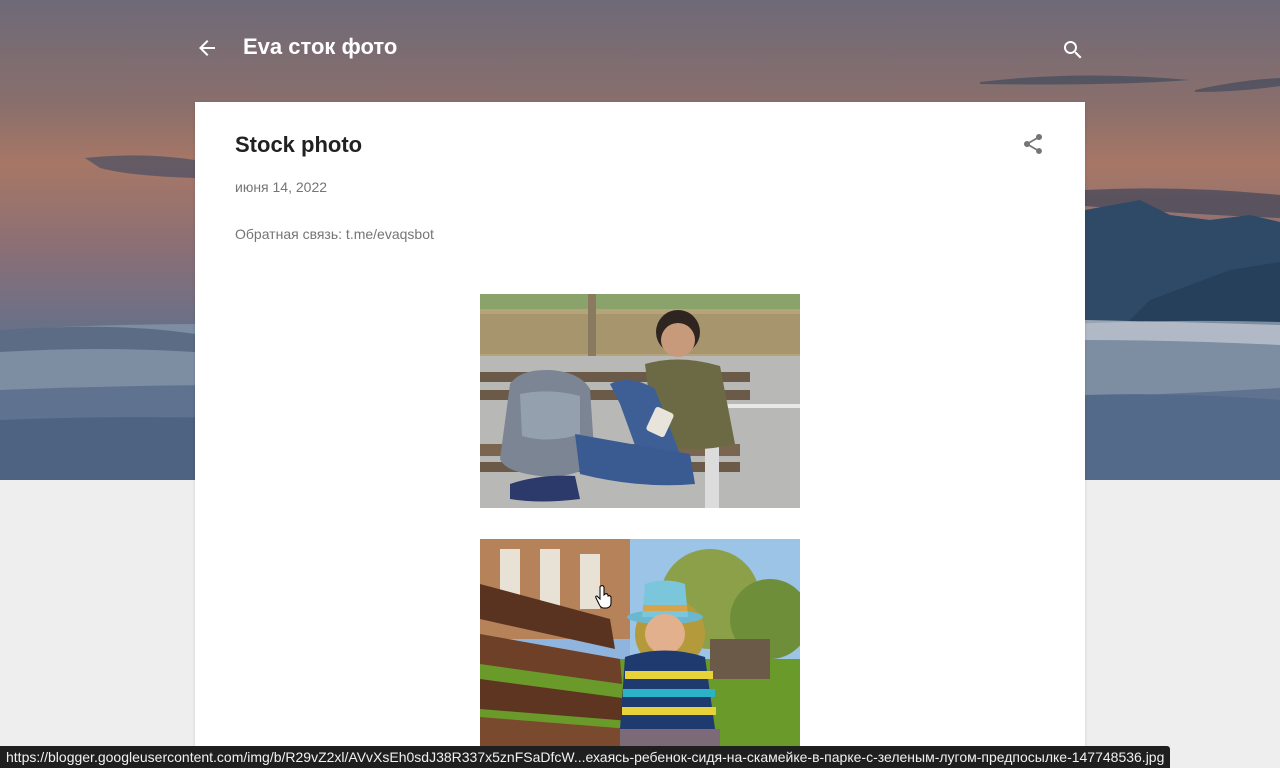 The height and width of the screenshot is (768, 1280). I want to click on child-in-hat-on-park-bench-photo, so click(640, 653).